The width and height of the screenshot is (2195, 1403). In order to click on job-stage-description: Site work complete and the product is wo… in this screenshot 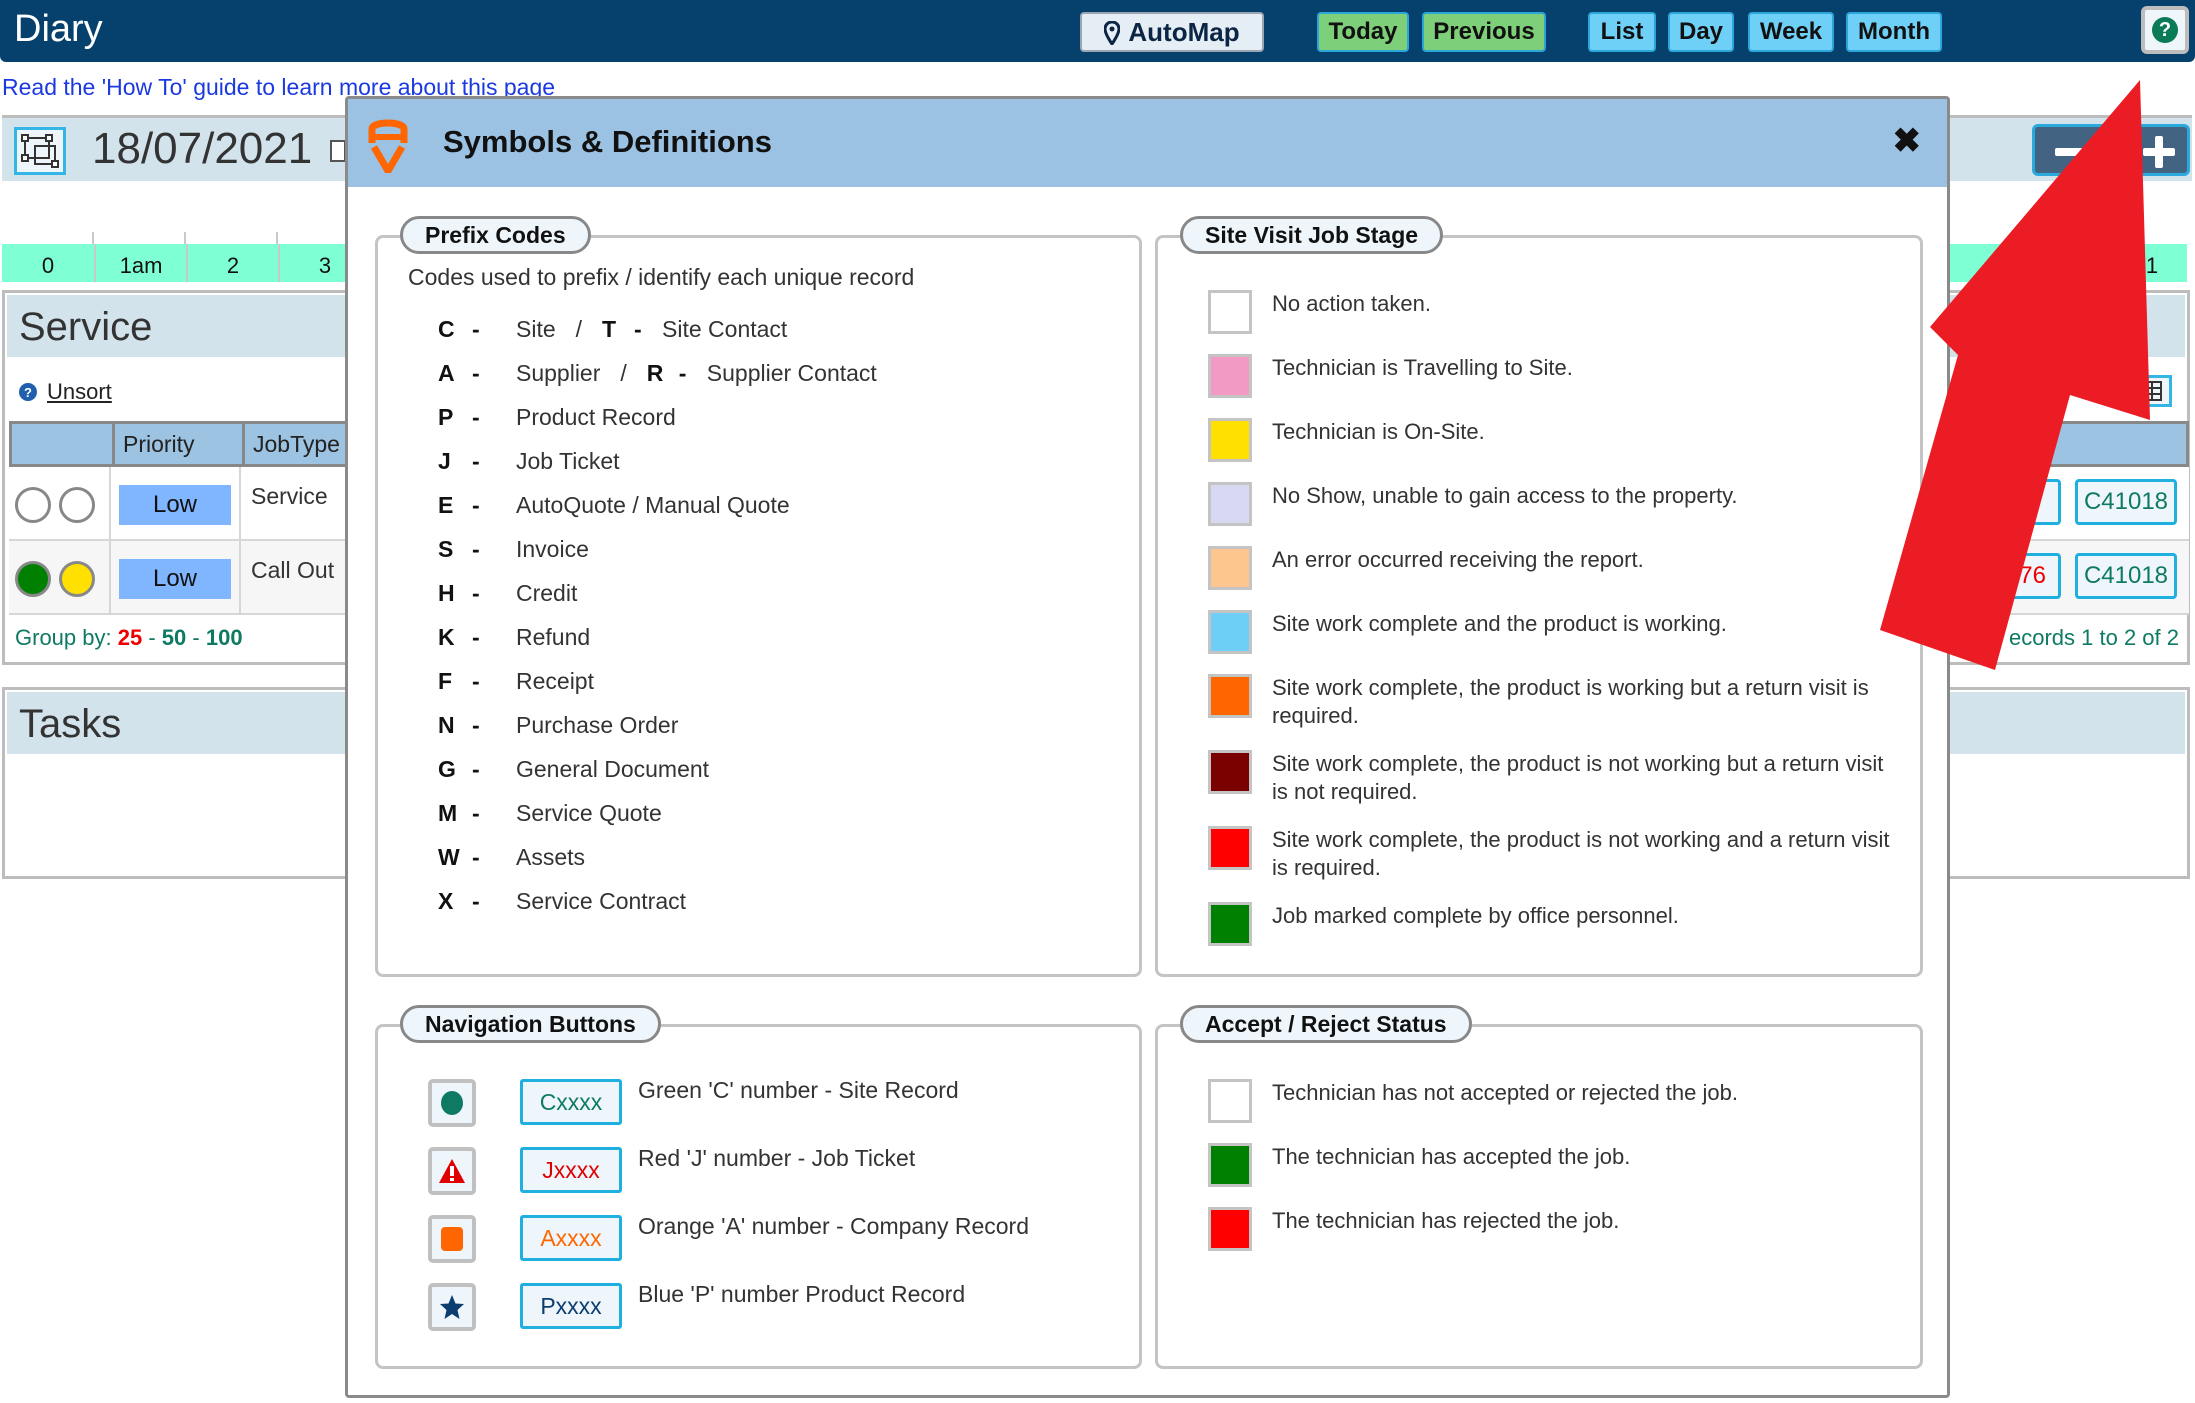, I will do `click(1499, 623)`.